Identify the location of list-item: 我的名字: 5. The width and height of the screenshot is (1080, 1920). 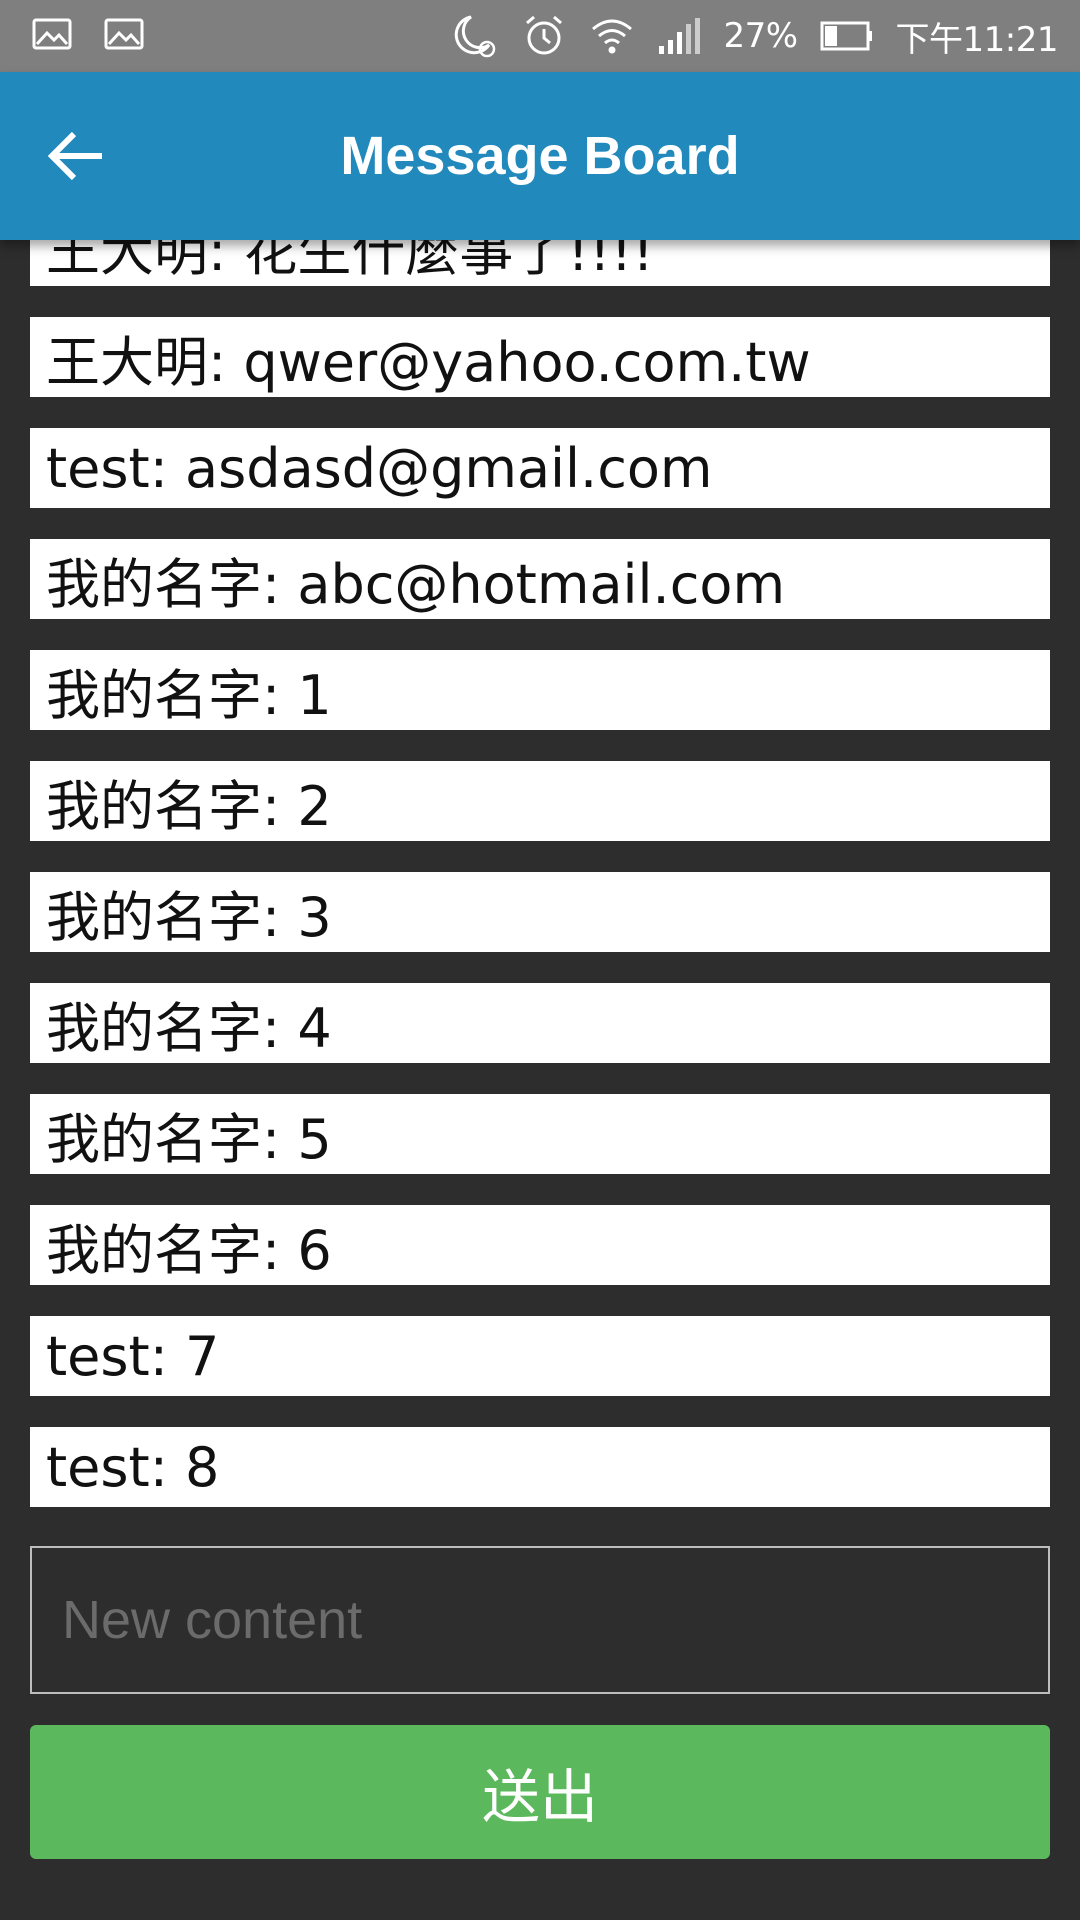
(540, 1134).